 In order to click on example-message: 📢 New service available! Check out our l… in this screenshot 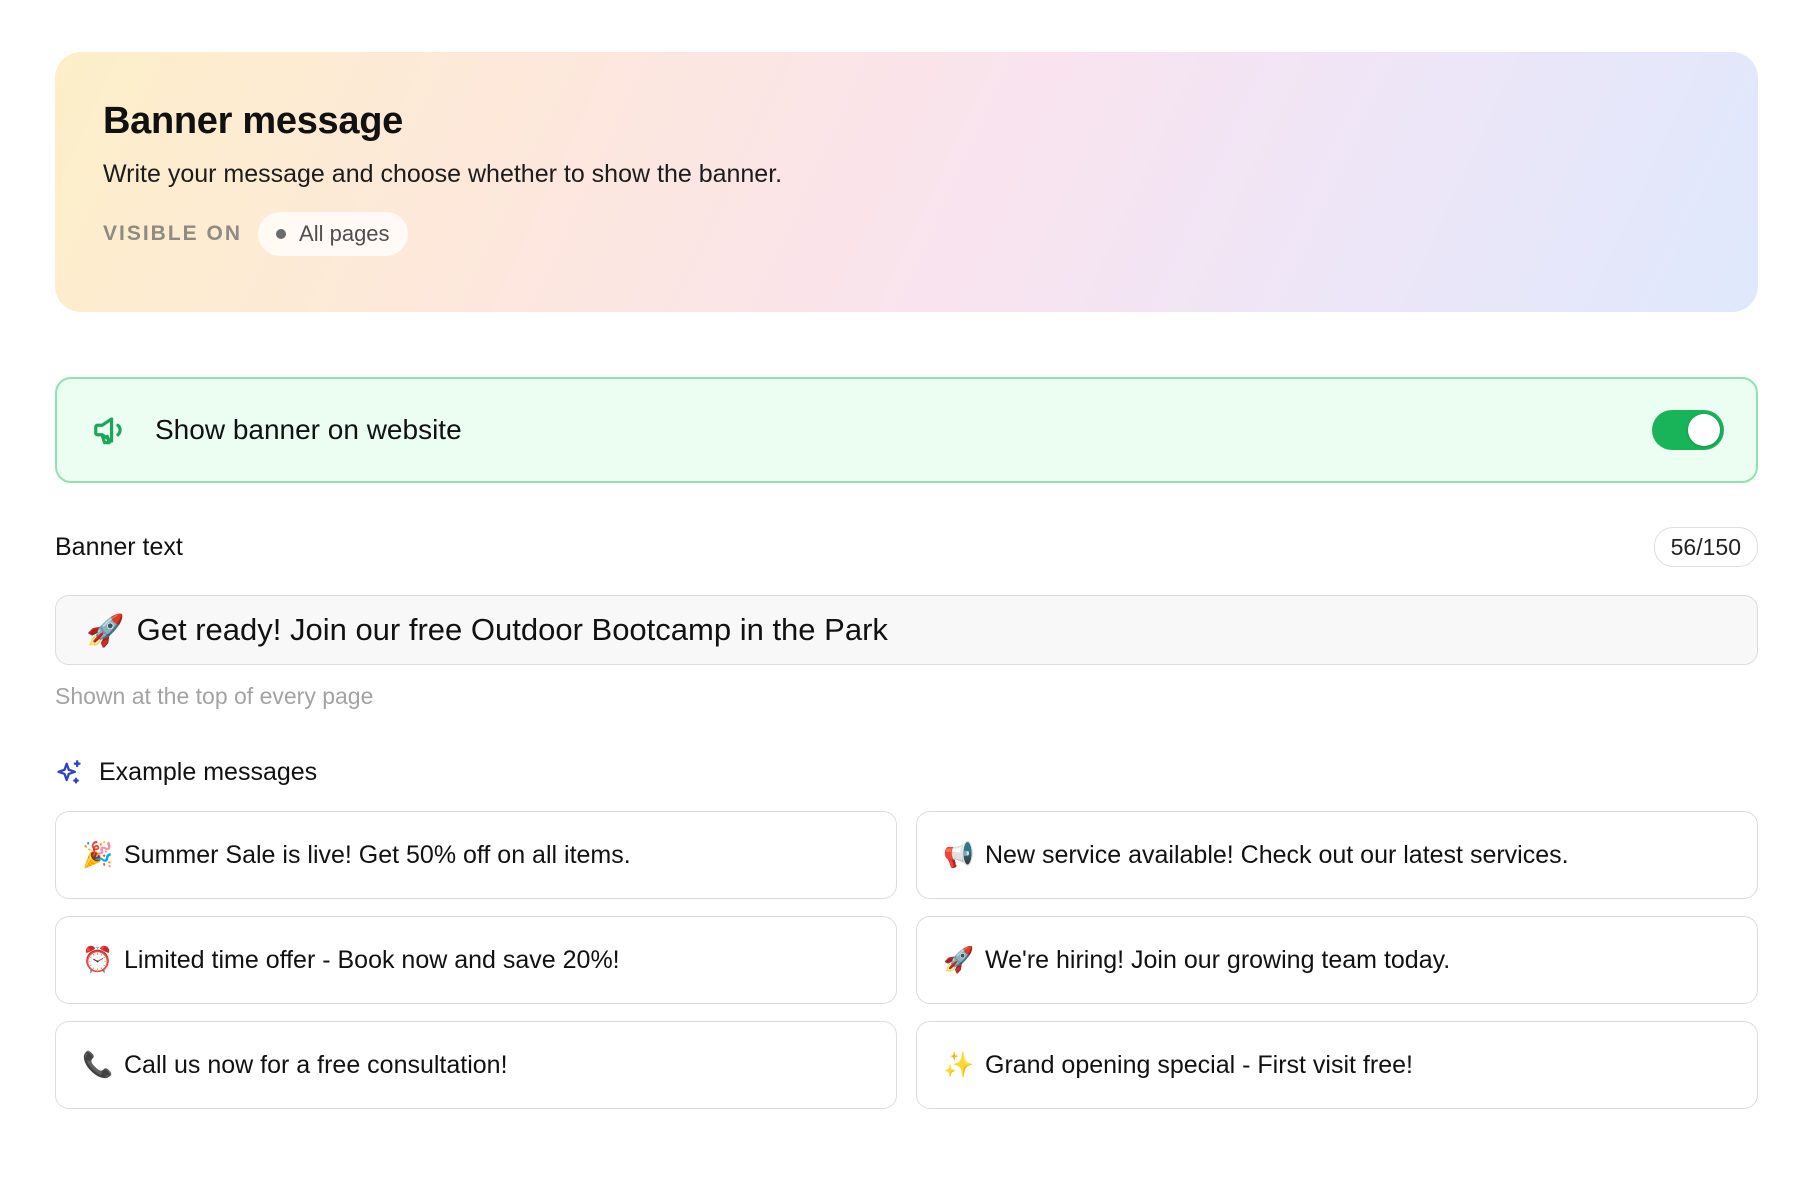, I will do `click(1337, 855)`.